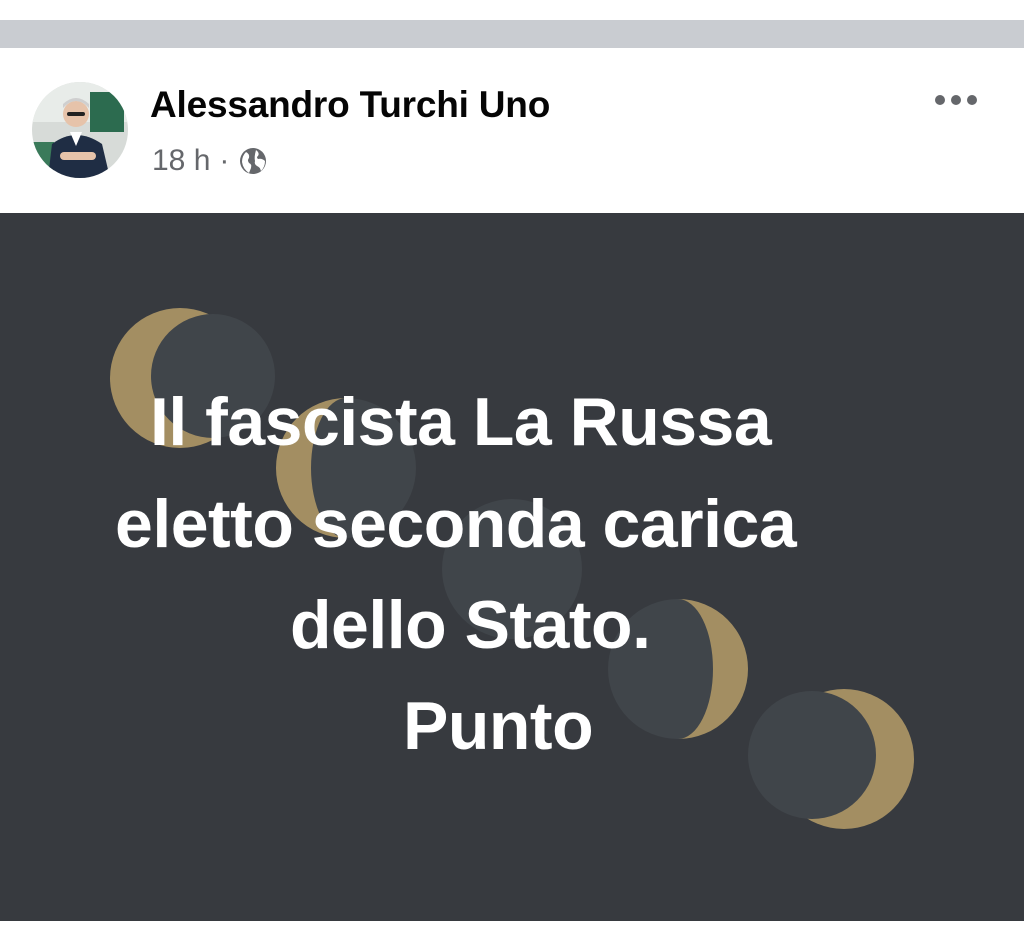 The width and height of the screenshot is (1024, 950). Describe the element at coordinates (512, 34) in the screenshot. I see `feed-divider` at that location.